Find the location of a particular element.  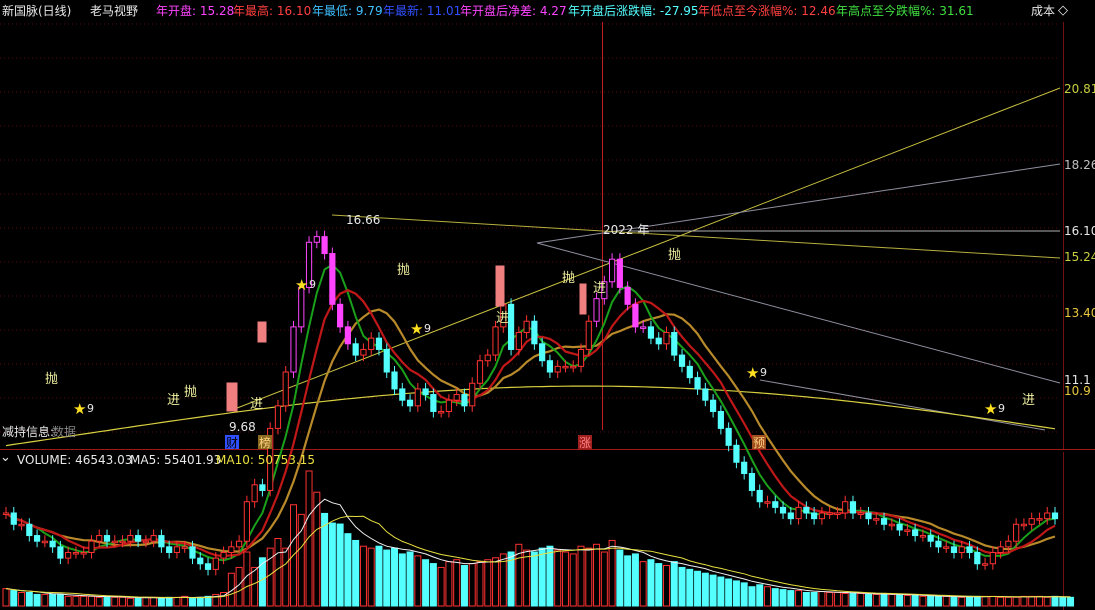

stock-title: 新国脉(日线) is located at coordinates (37, 11).